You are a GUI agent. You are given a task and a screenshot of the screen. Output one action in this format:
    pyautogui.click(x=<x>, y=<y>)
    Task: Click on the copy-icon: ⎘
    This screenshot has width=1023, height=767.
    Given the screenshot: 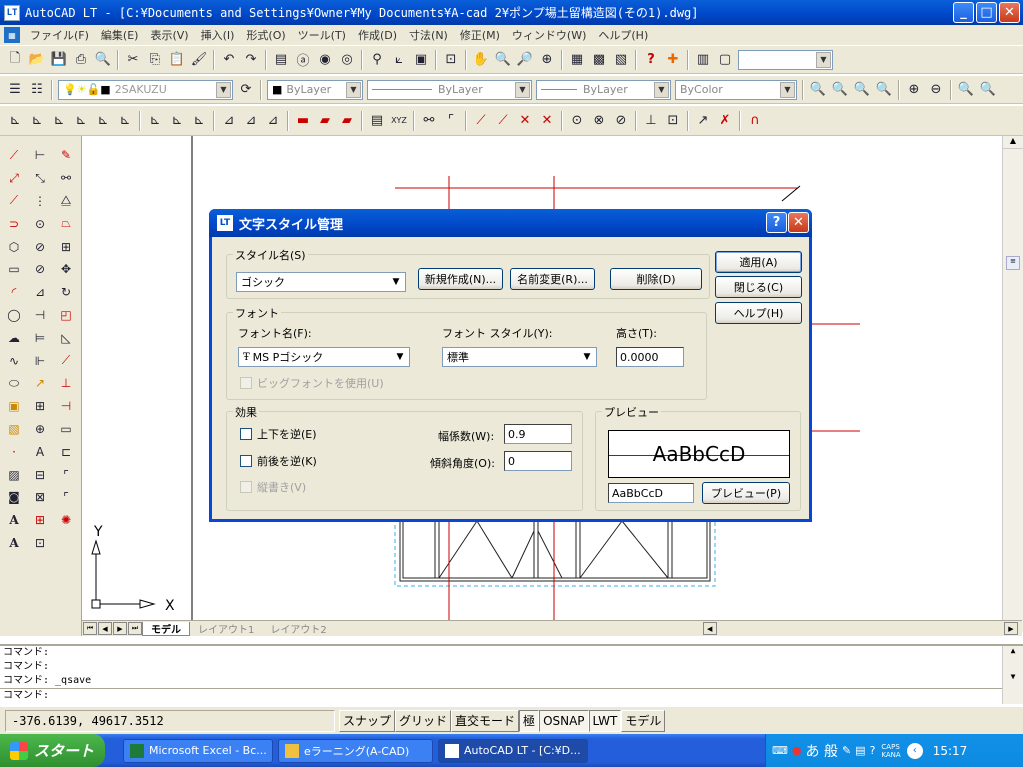 What is the action you would take?
    pyautogui.click(x=155, y=60)
    